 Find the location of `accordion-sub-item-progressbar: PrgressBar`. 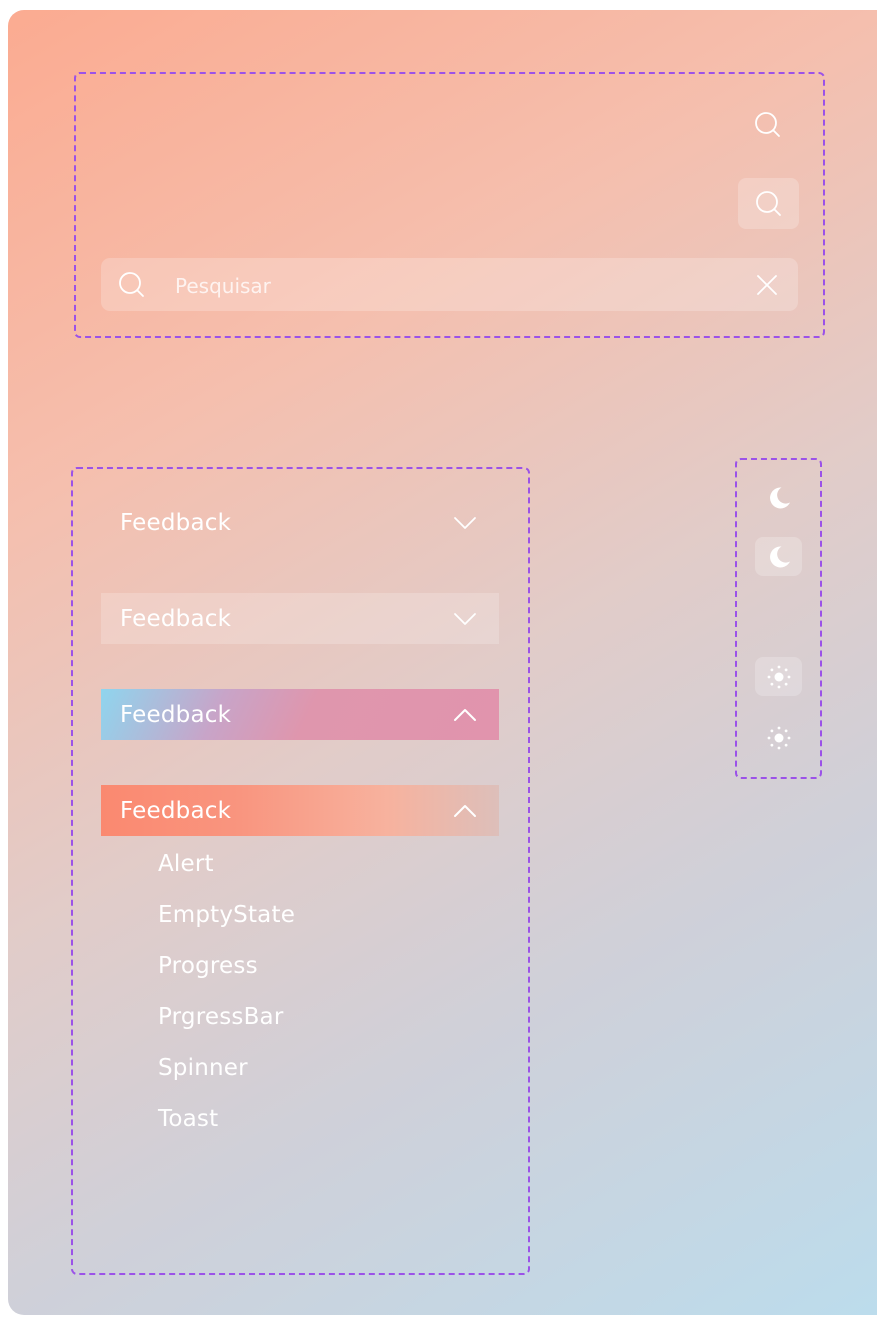

accordion-sub-item-progressbar: PrgressBar is located at coordinates (221, 1017).